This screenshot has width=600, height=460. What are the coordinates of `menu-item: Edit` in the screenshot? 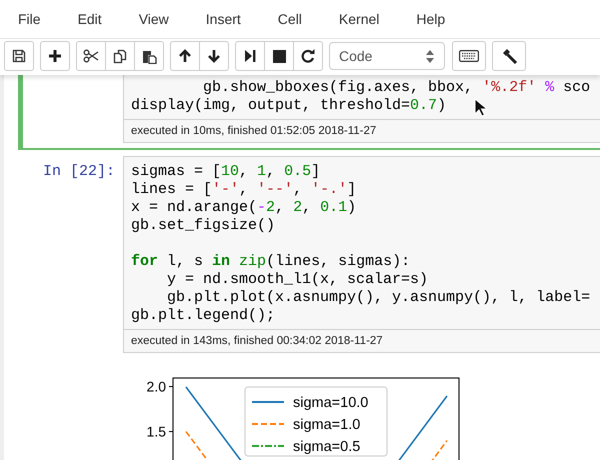 It's located at (90, 19).